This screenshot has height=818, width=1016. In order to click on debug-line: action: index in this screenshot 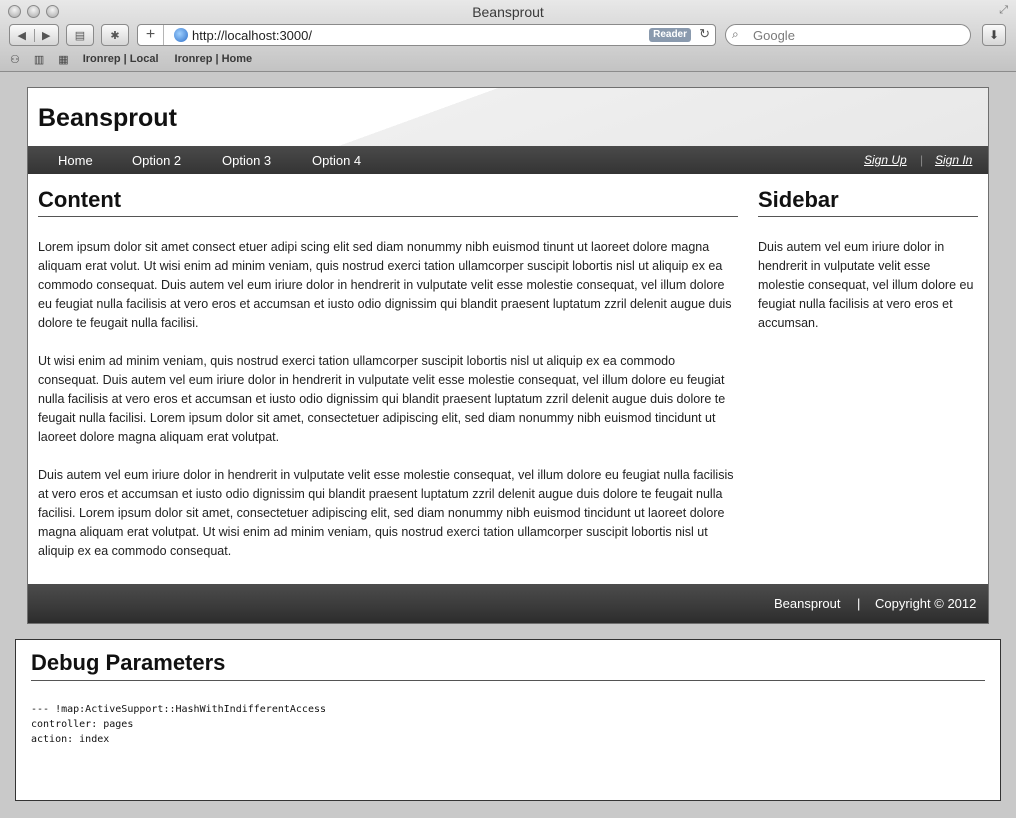, I will do `click(70, 739)`.